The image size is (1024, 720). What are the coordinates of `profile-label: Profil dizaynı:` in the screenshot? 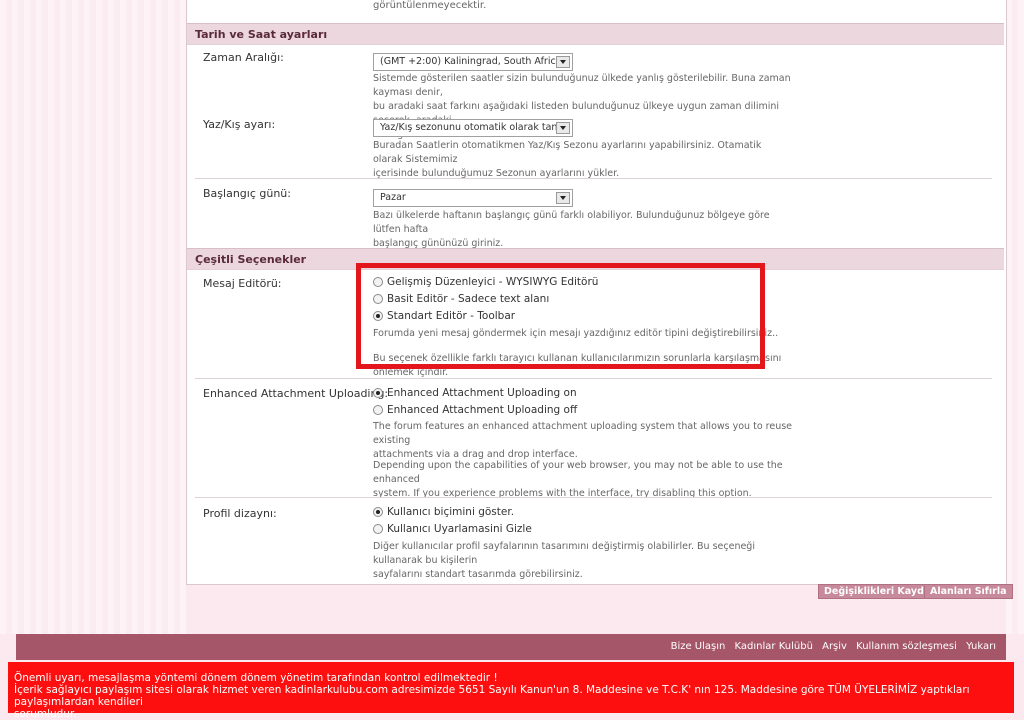 It's located at (240, 513).